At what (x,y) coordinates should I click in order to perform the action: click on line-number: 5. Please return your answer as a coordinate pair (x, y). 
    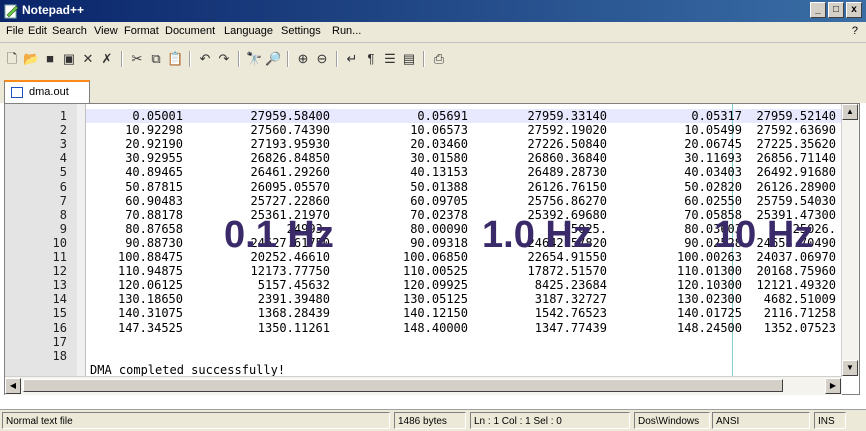
    Looking at the image, I should click on (63, 172).